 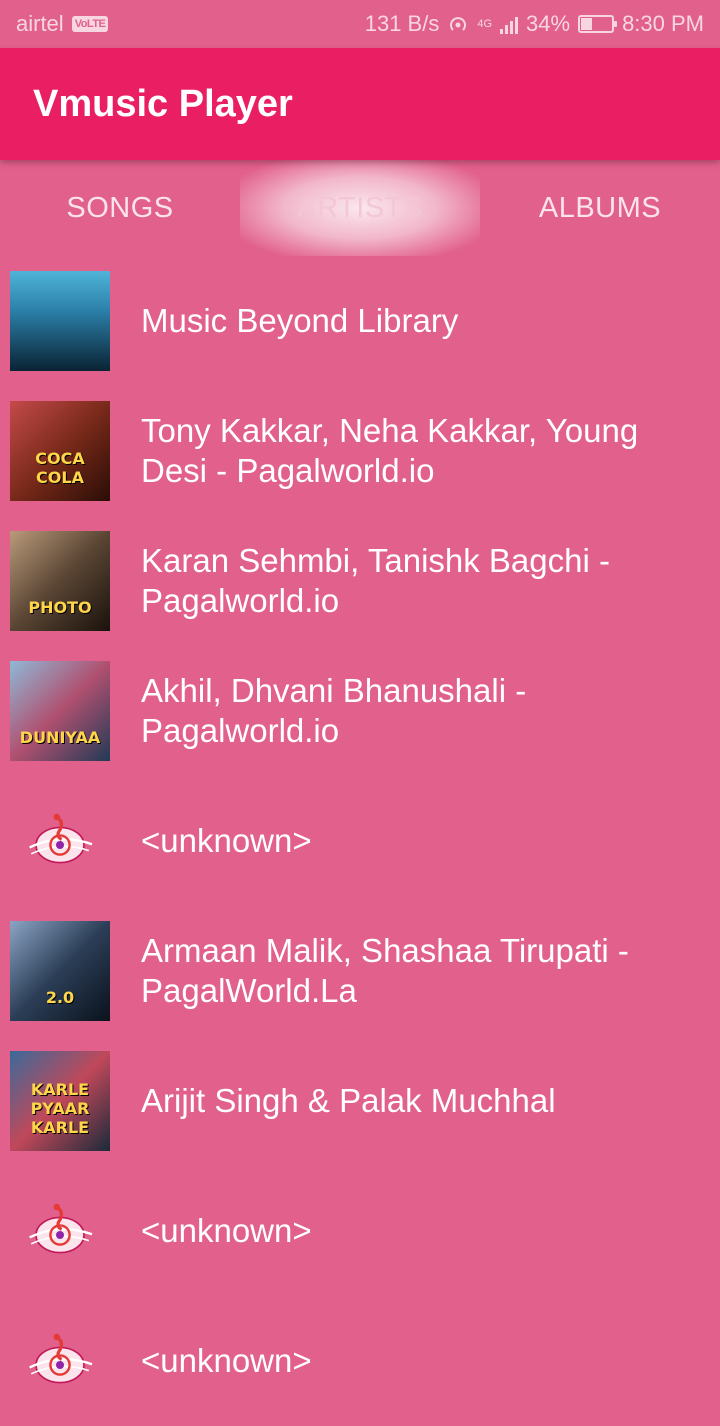 I want to click on battery-icon: ⚡, so click(x=598, y=23).